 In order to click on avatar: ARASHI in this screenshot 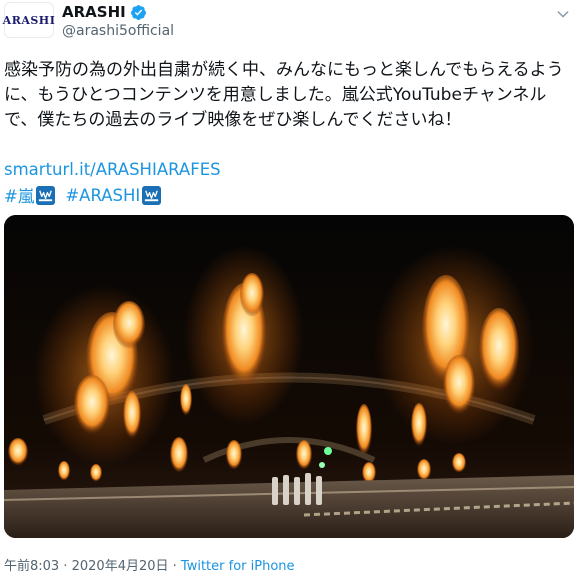, I will do `click(29, 20)`.